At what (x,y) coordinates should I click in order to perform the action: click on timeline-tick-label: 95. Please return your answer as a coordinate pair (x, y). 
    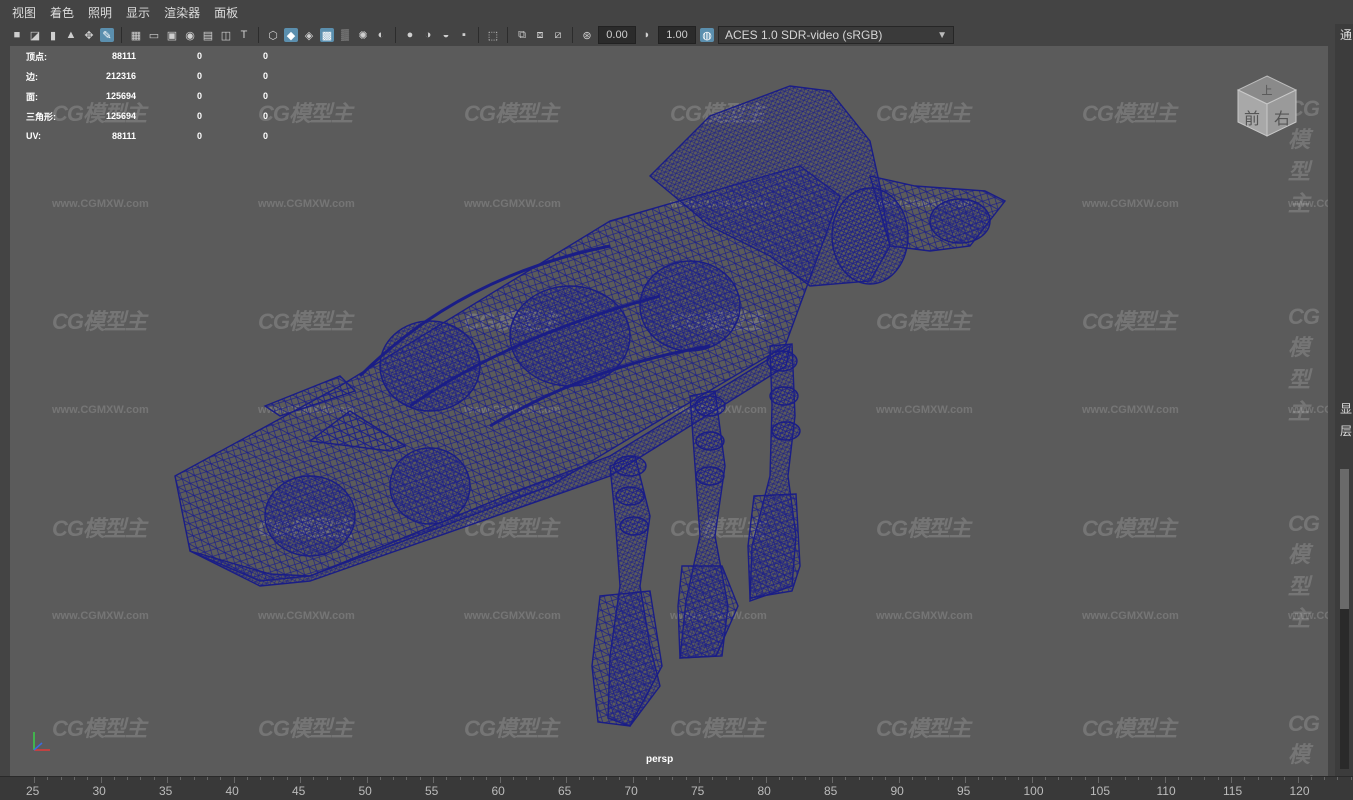
    Looking at the image, I should click on (964, 791).